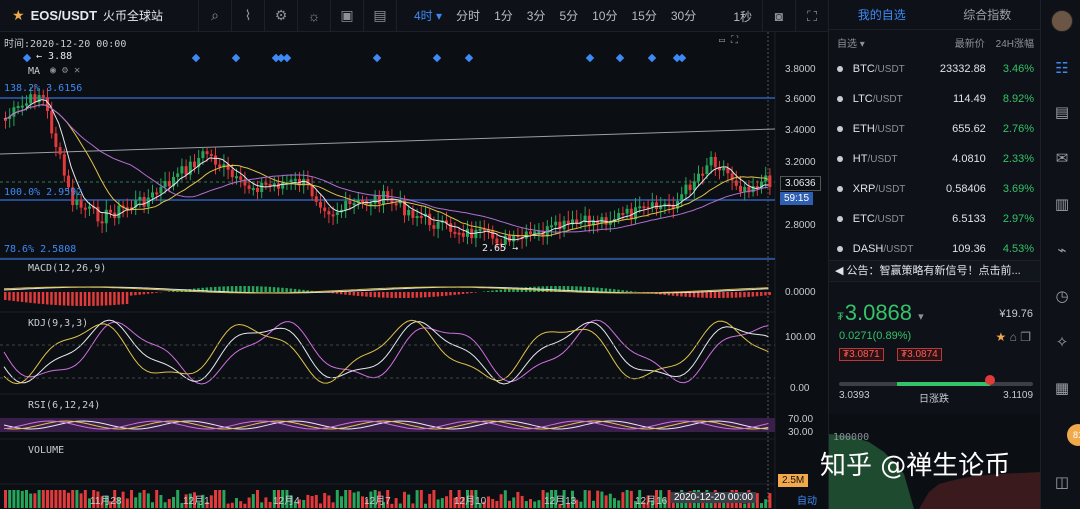 This screenshot has width=1080, height=509. I want to click on list-item: ETC/USDT 6.5133 2.97%, so click(934, 219).